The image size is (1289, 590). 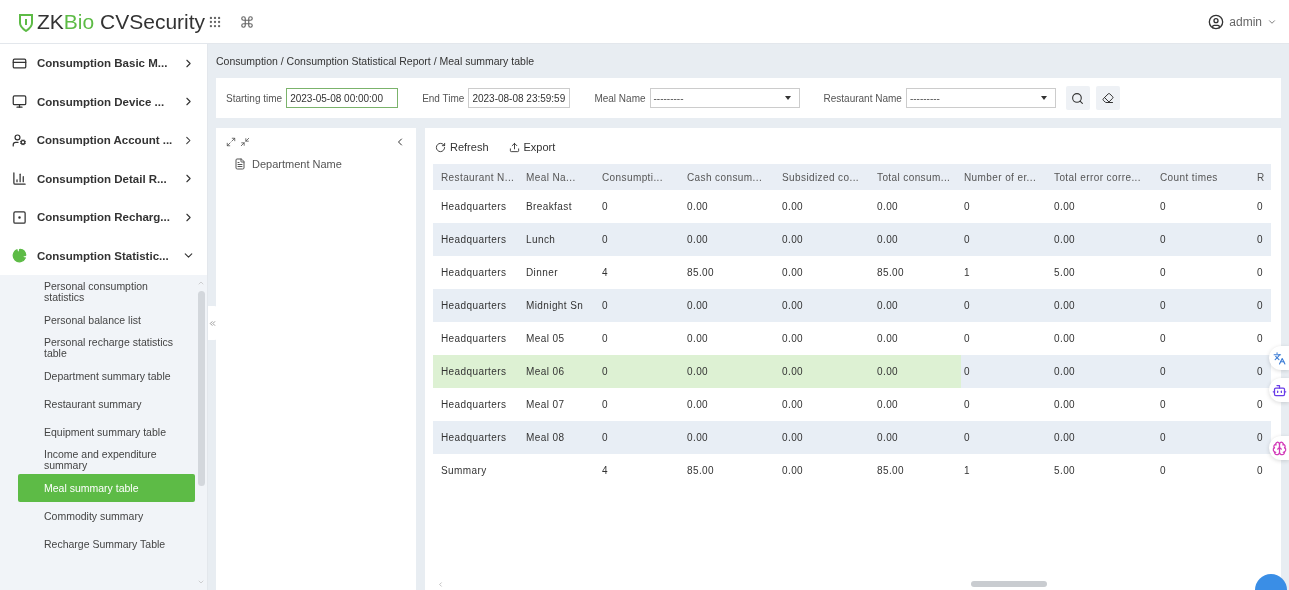 What do you see at coordinates (106, 460) in the screenshot?
I see `submenu-item: Income and expenditure summary` at bounding box center [106, 460].